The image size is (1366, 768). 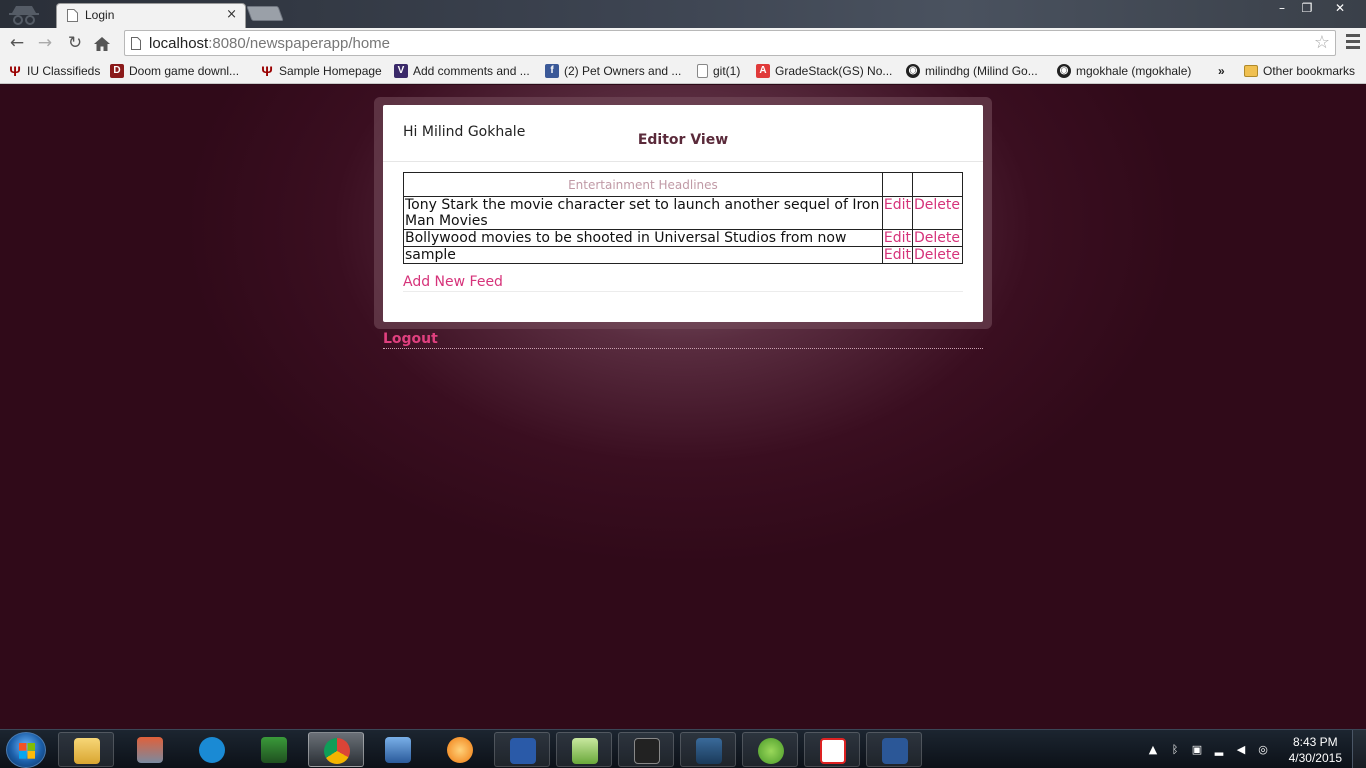 What do you see at coordinates (1124, 71) in the screenshot?
I see `bookmark-item: ◉ mgokhale (mgokhale)` at bounding box center [1124, 71].